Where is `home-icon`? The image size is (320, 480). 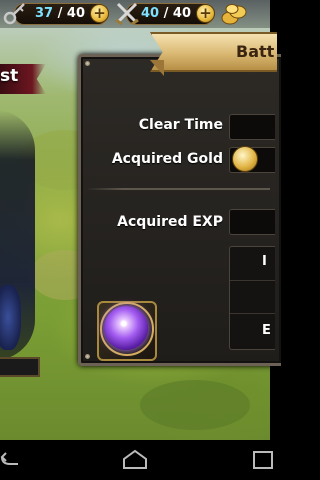
home-icon is located at coordinates (135, 460).